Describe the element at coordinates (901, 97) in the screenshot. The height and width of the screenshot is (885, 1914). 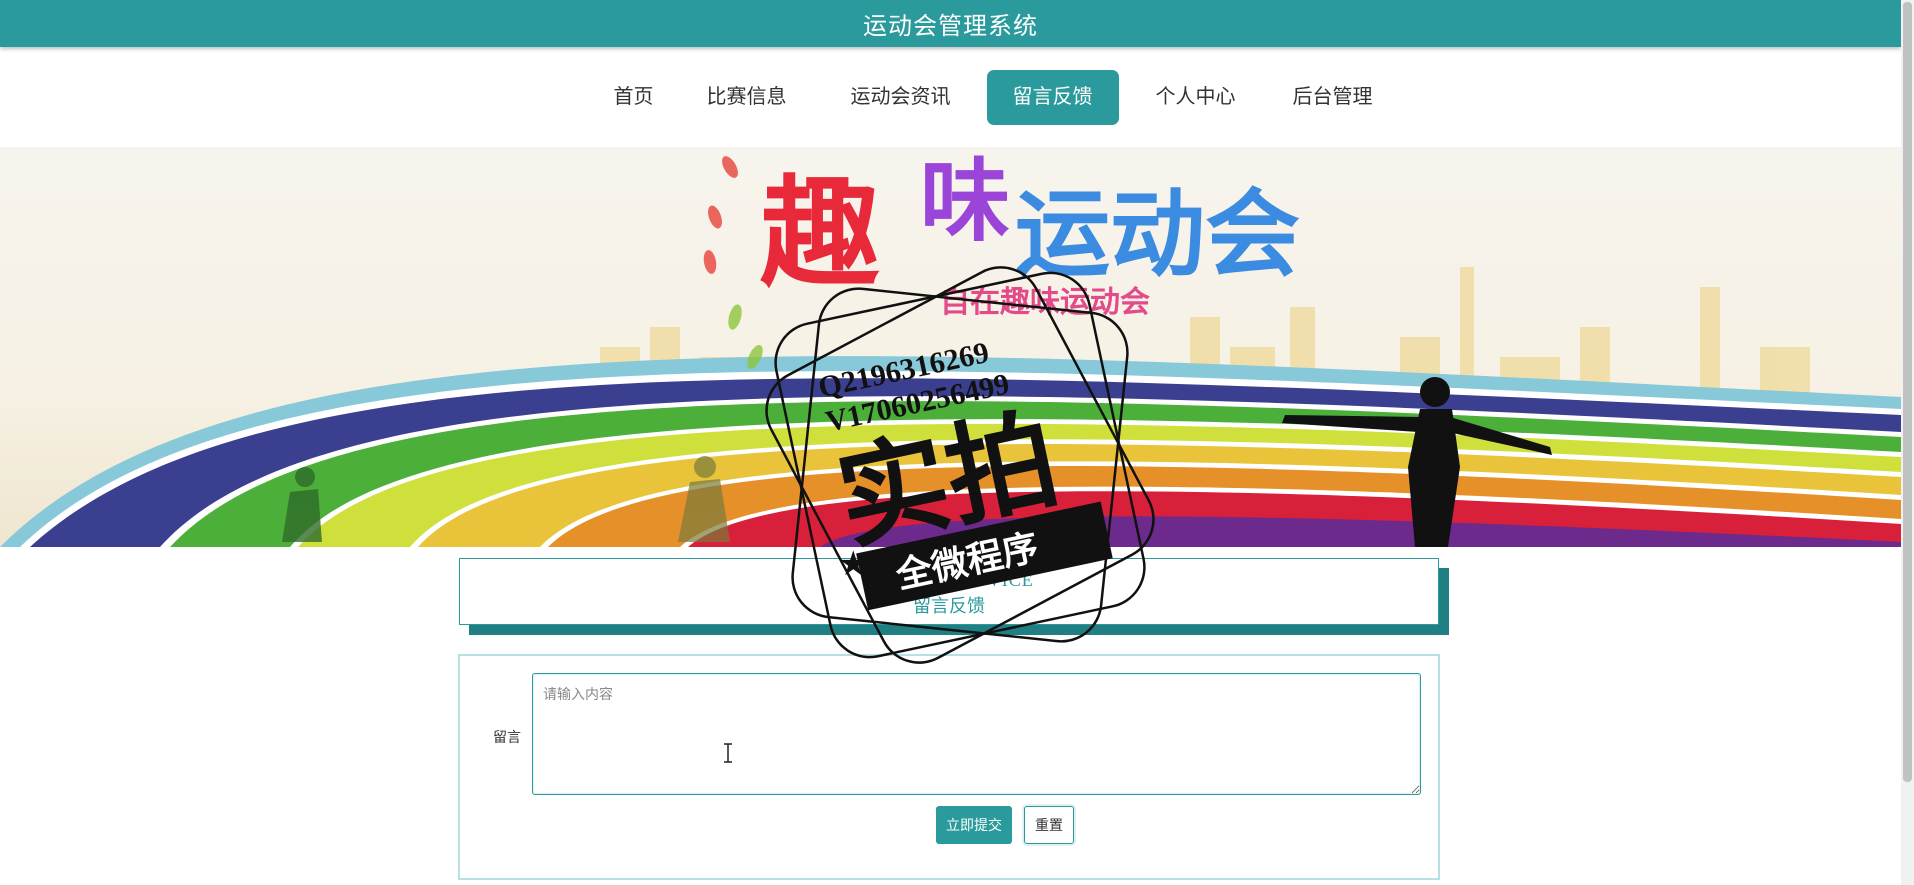
I see `nav-item-news: 运动会资讯` at that location.